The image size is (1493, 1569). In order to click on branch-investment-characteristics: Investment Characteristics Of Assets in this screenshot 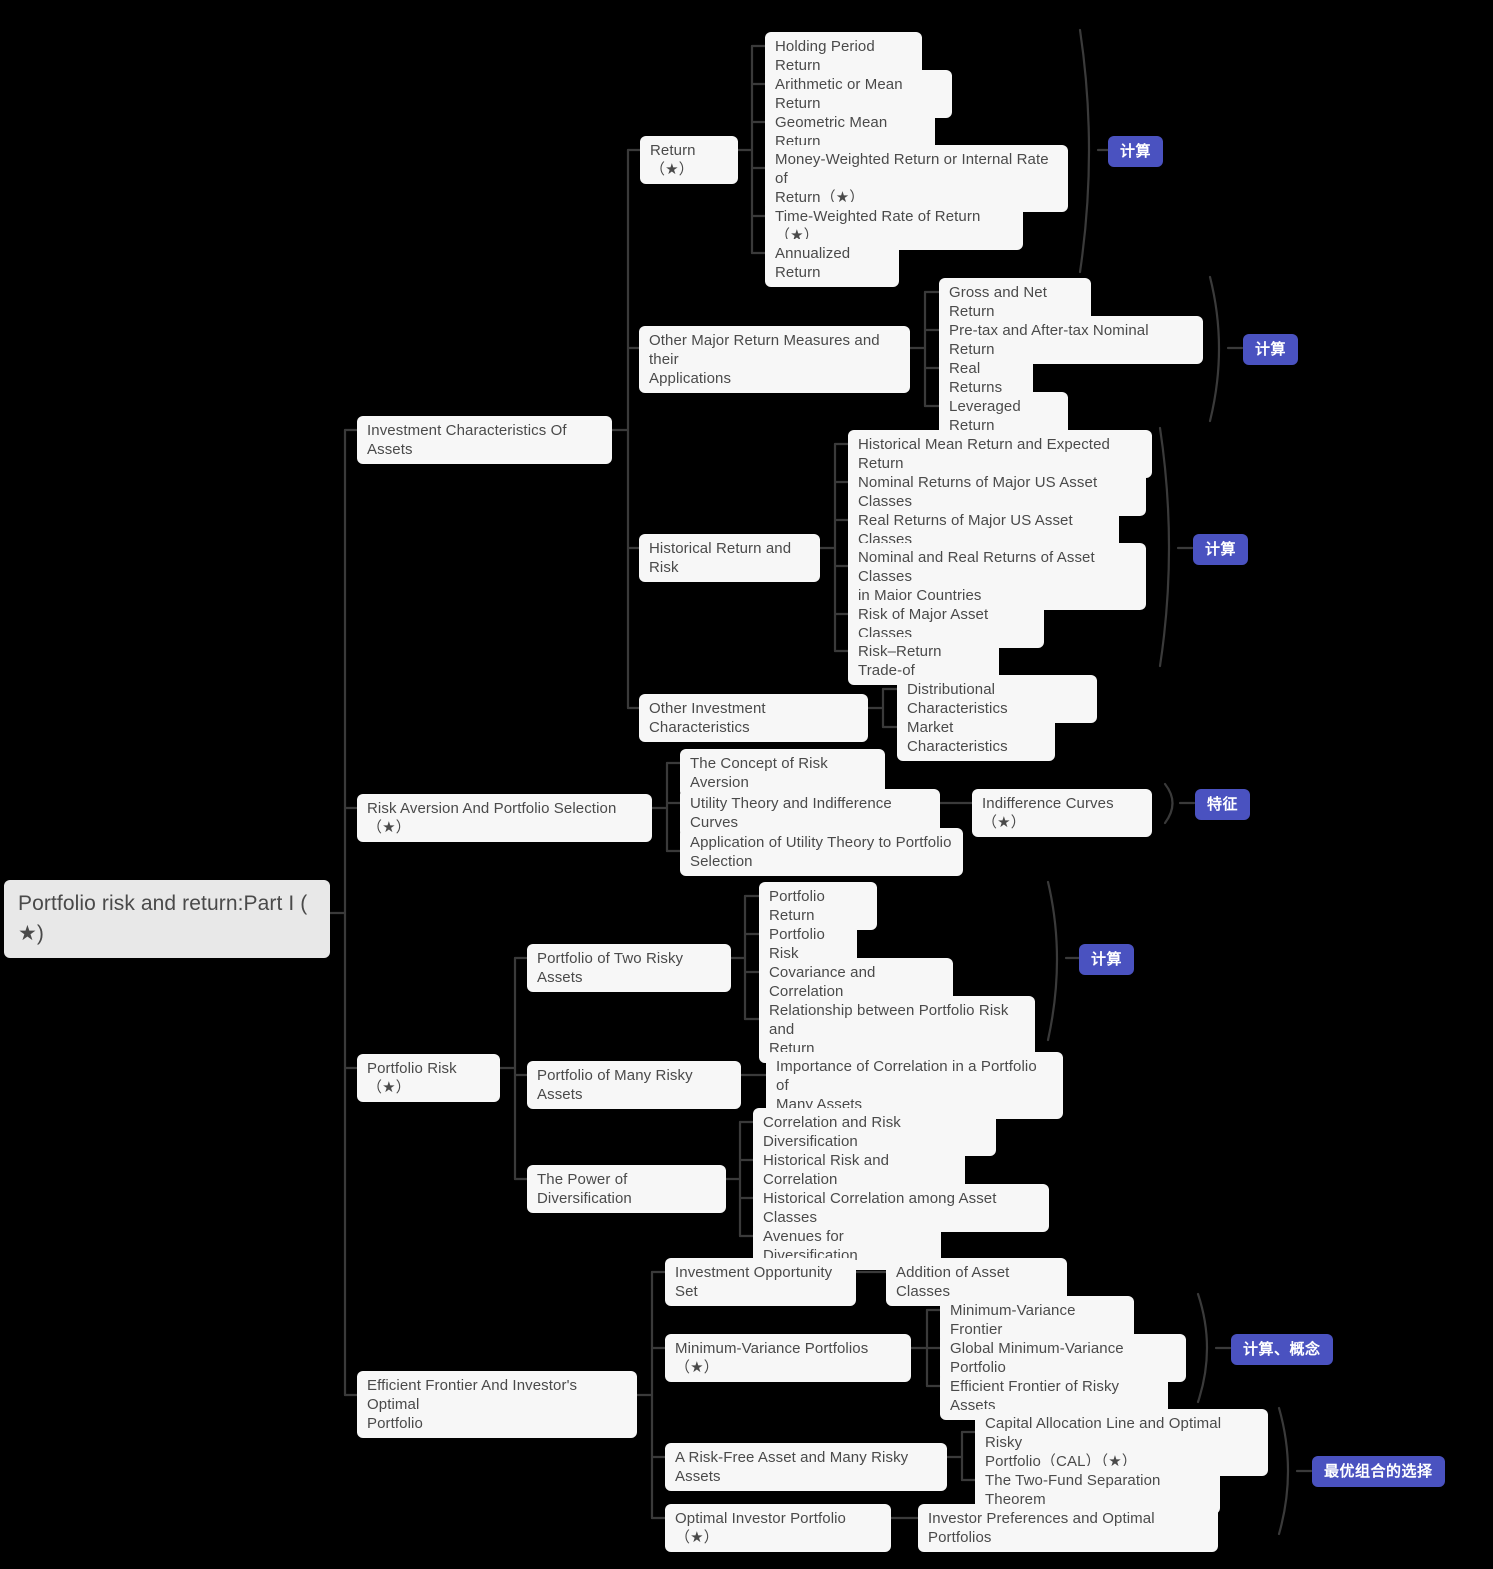, I will do `click(484, 440)`.